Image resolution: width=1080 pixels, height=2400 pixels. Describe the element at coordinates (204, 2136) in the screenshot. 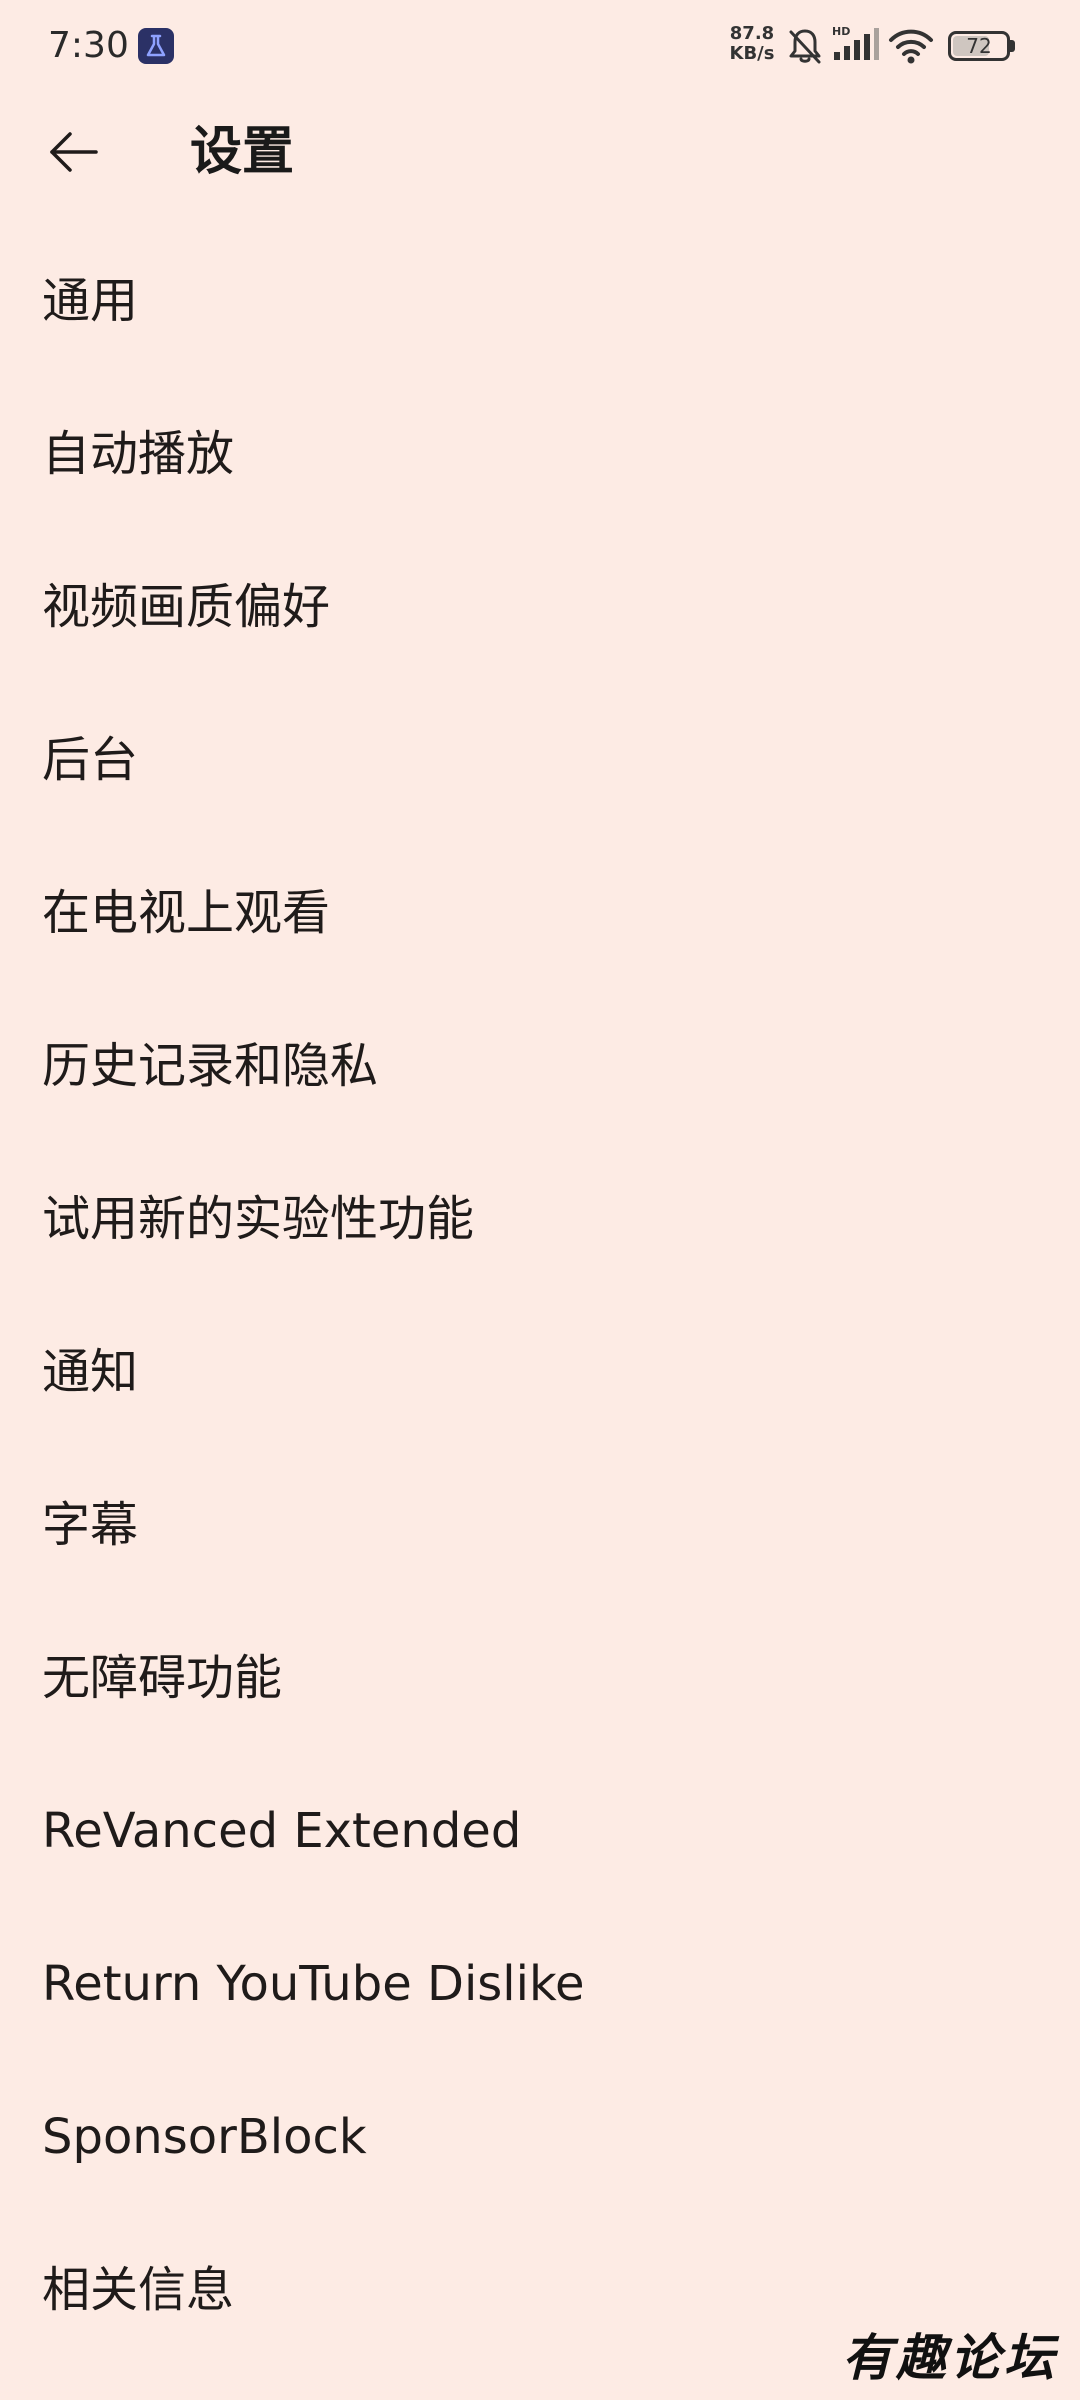

I see `settings-item-label: SponsorBlock` at that location.